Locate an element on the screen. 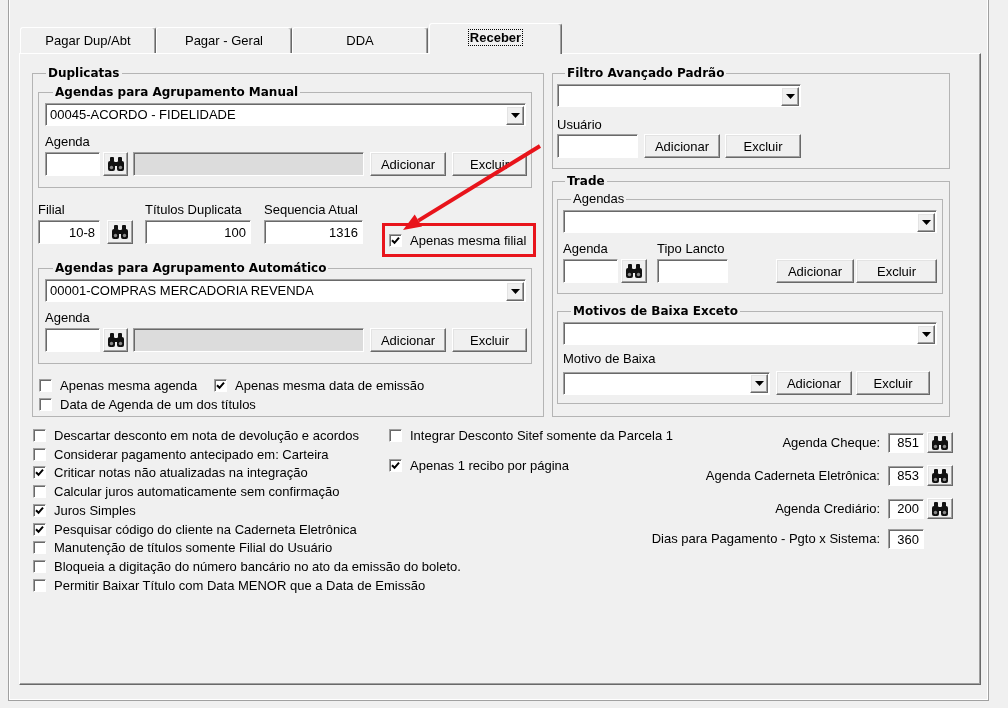  text-field: 100 is located at coordinates (198, 232).